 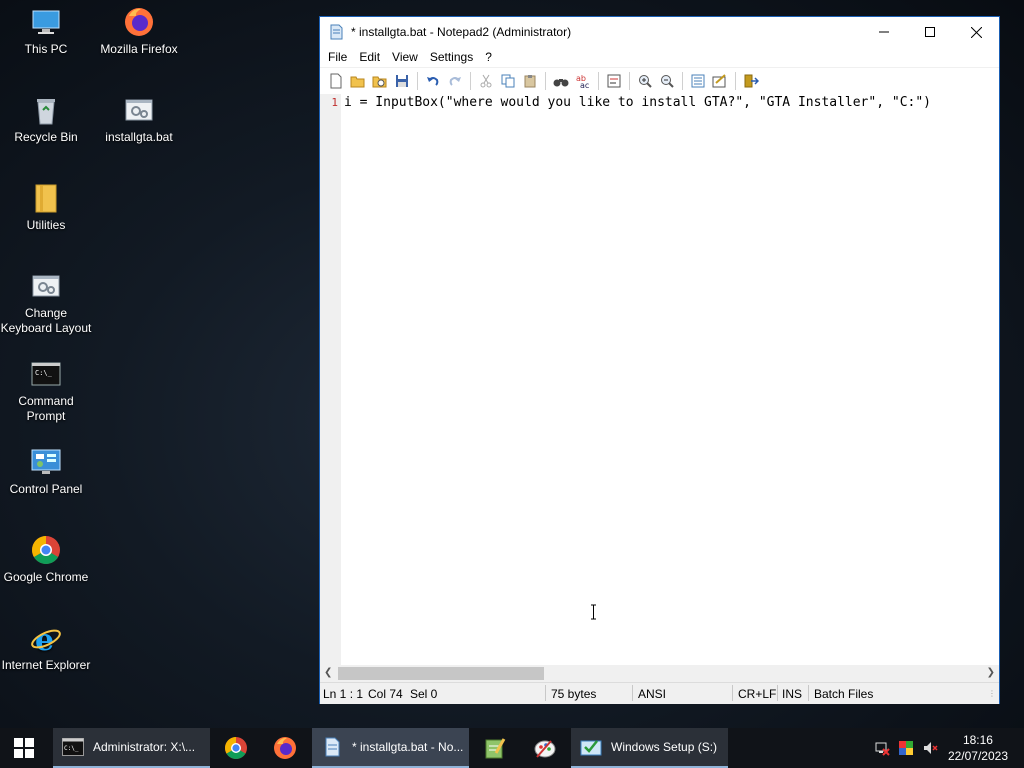 I want to click on zoom-out-button, so click(x=667, y=81).